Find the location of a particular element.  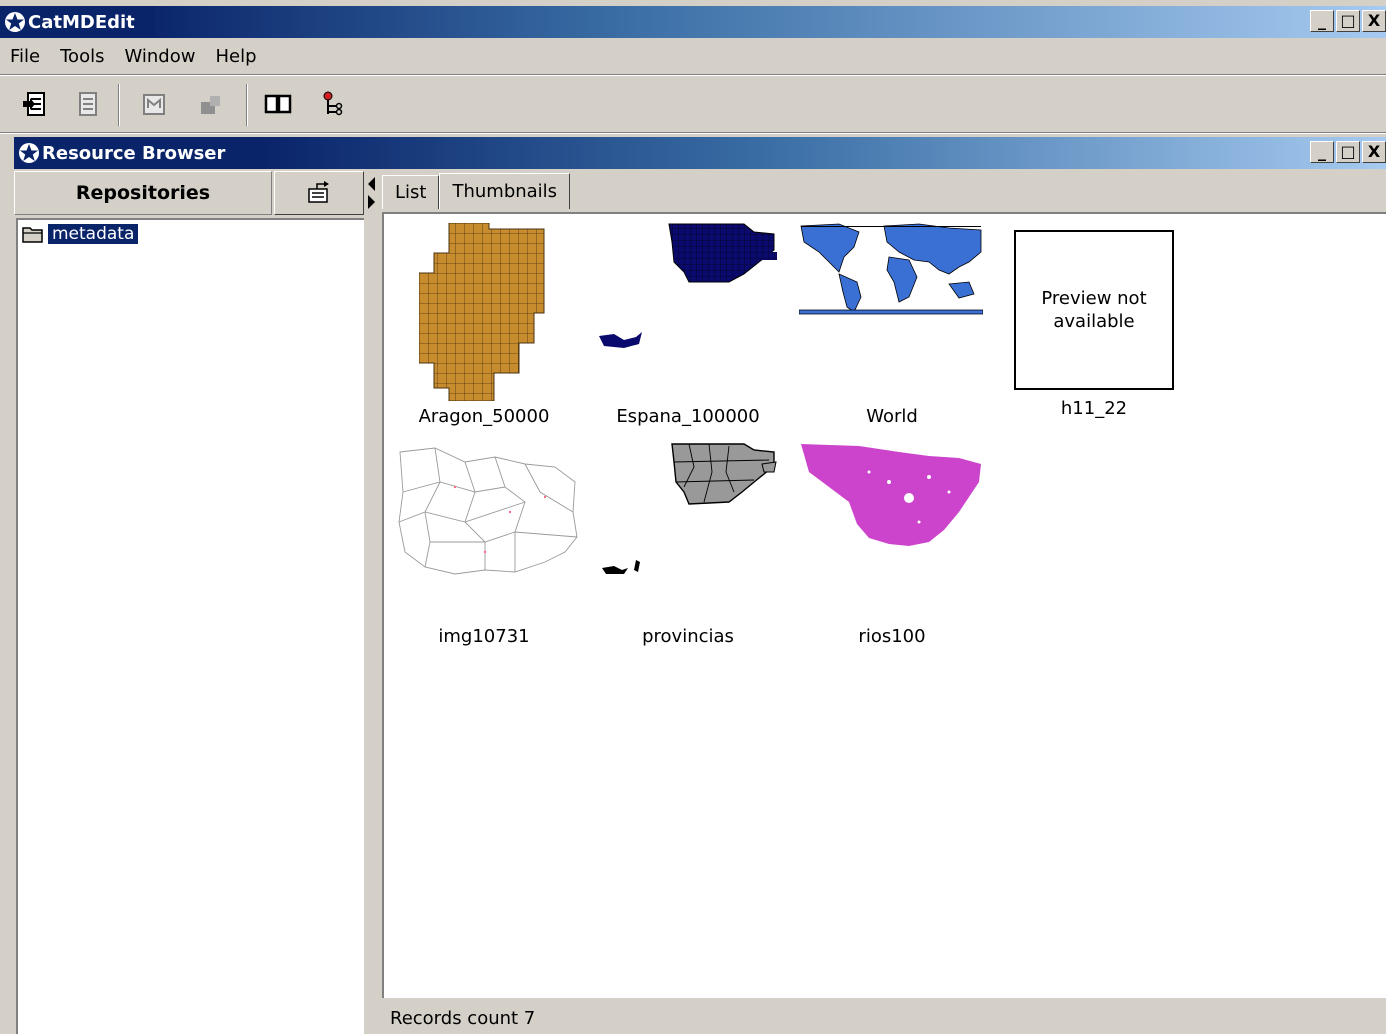

thumbnail-world is located at coordinates (891, 312).